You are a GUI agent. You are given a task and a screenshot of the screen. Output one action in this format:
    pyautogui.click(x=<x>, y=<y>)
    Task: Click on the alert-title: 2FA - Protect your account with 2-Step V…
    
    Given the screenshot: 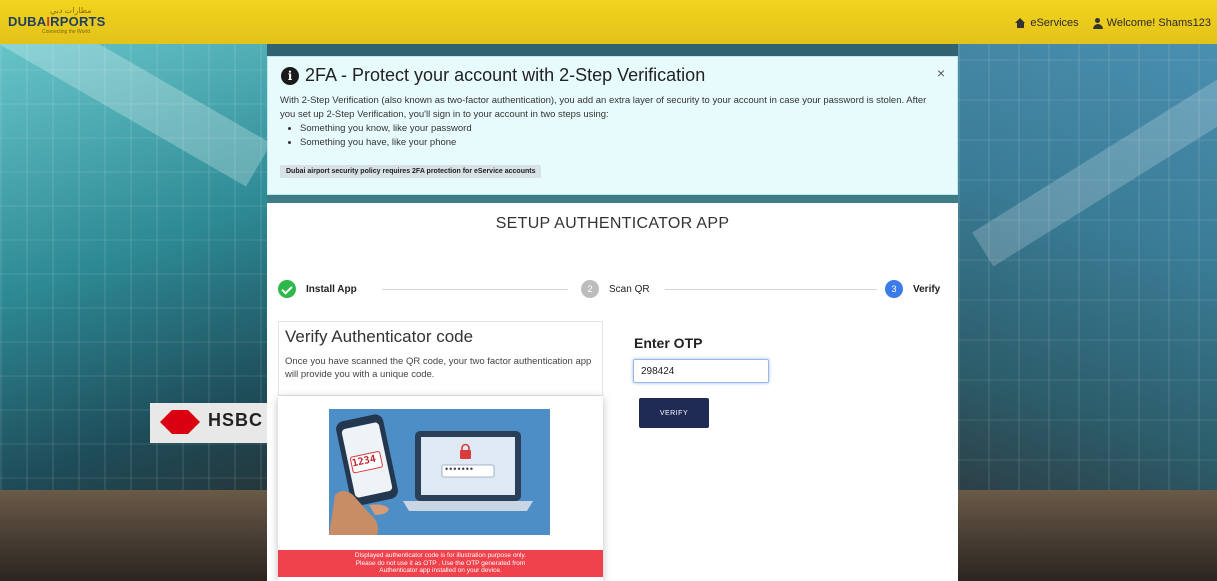 What is the action you would take?
    pyautogui.click(x=505, y=75)
    